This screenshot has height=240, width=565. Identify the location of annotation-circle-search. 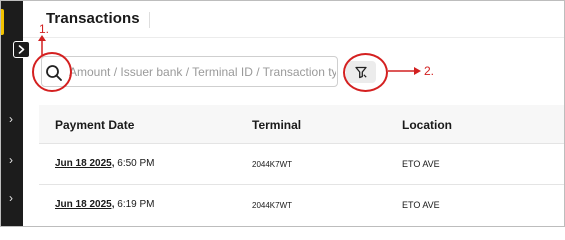
(52, 72).